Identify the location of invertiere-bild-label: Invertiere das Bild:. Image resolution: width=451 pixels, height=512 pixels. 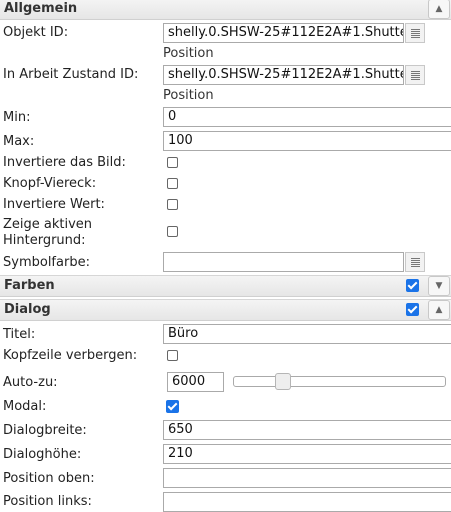
(64, 162).